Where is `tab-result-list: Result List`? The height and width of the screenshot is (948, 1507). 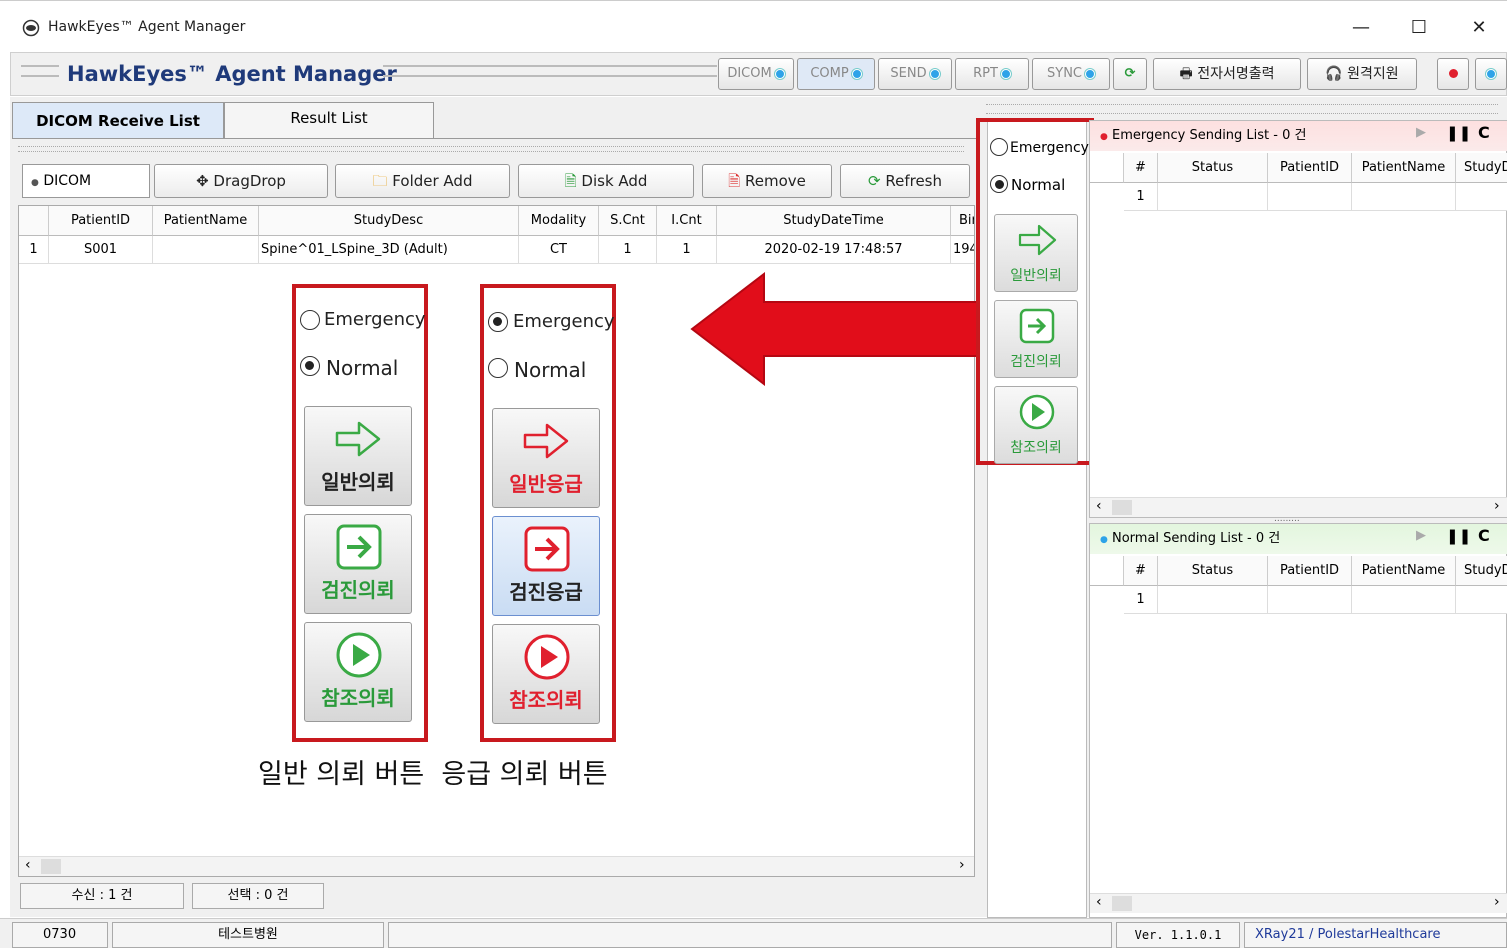
tab-result-list: Result List is located at coordinates (329, 120).